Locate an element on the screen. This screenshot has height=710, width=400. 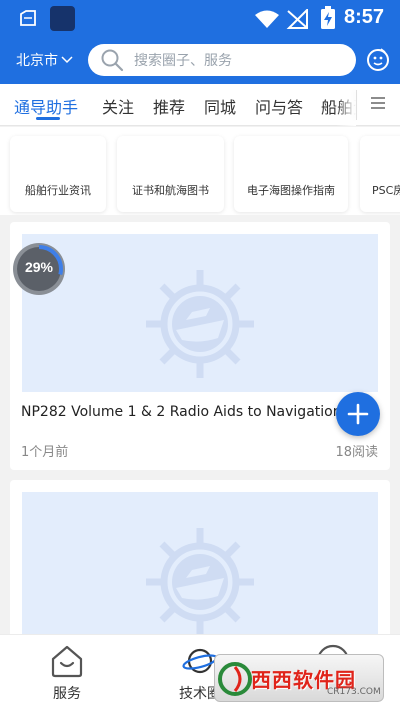
tab-follow: 关注 is located at coordinates (118, 106).